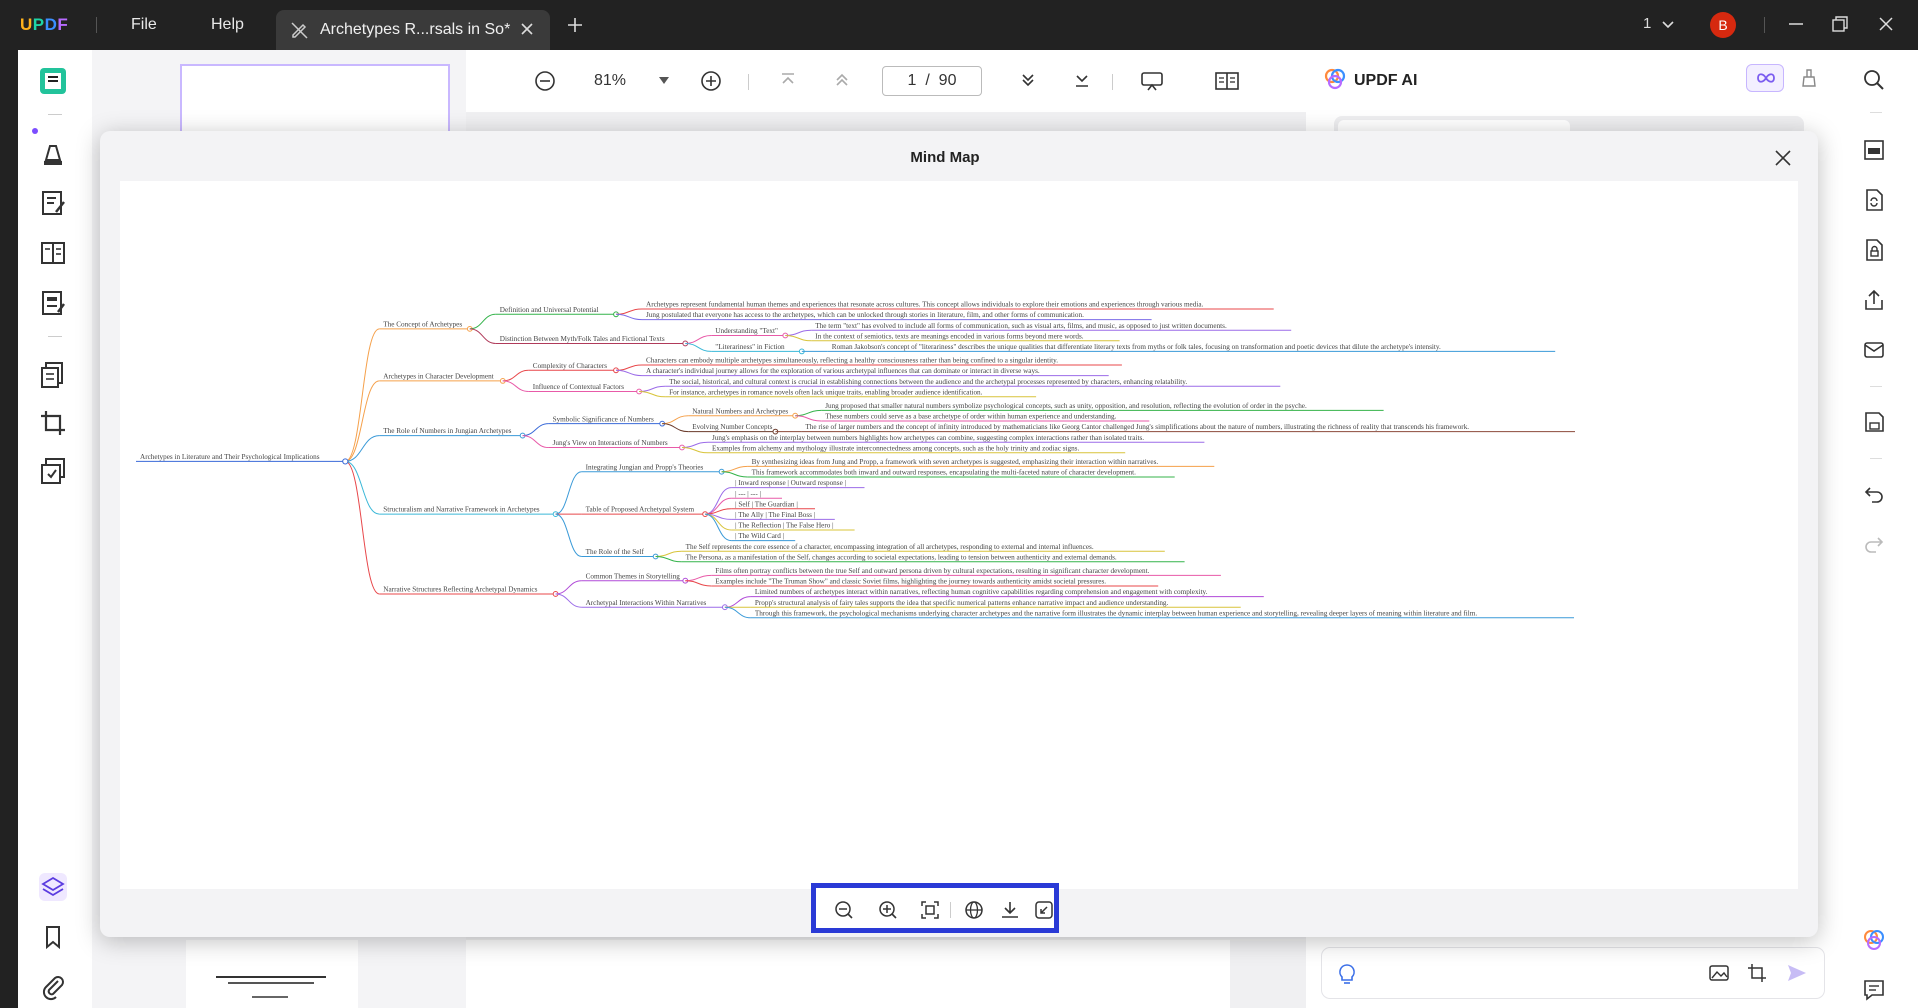 This screenshot has width=1918, height=1008. I want to click on ai-chat-input, so click(1573, 973).